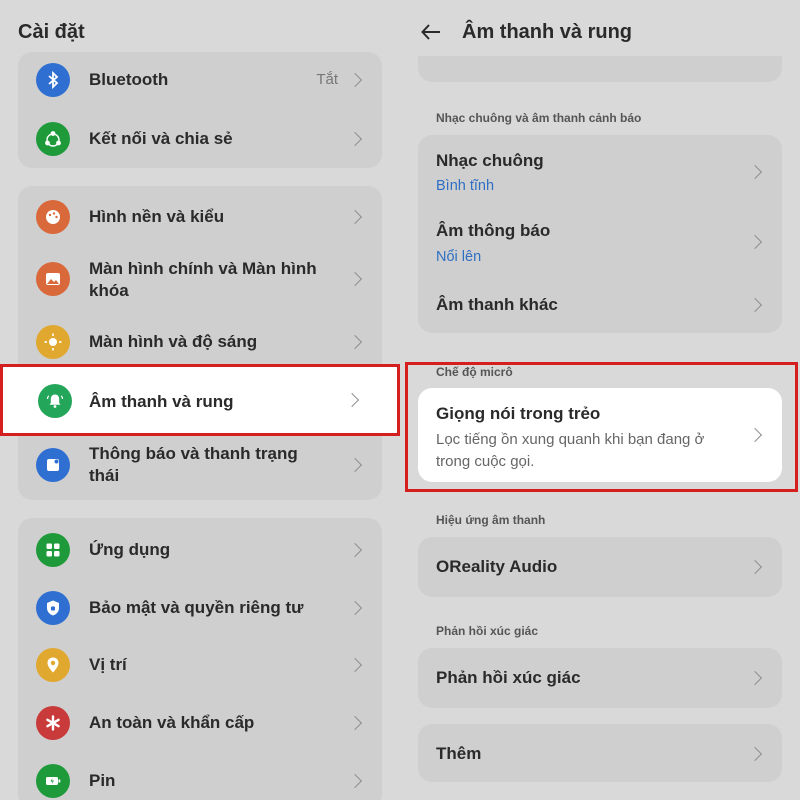 This screenshot has height=800, width=800. What do you see at coordinates (193, 464) in the screenshot?
I see `settings-item-label: Thông báo và thanh trạng thái` at bounding box center [193, 464].